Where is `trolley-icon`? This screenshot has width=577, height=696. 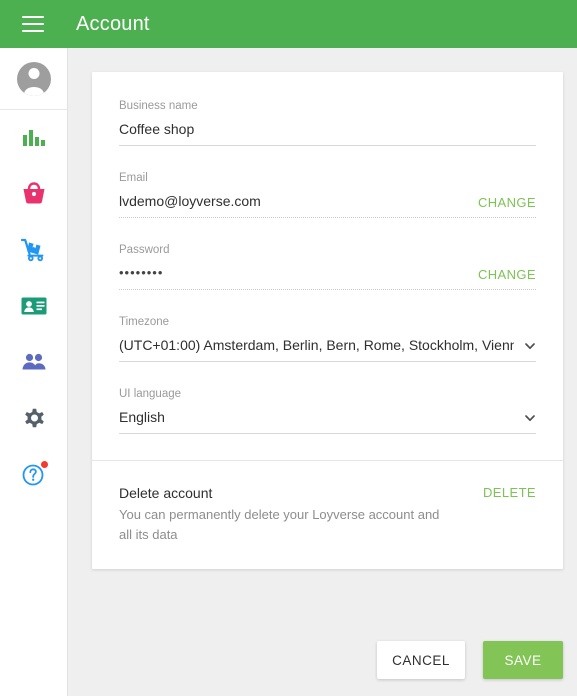 trolley-icon is located at coordinates (31, 250).